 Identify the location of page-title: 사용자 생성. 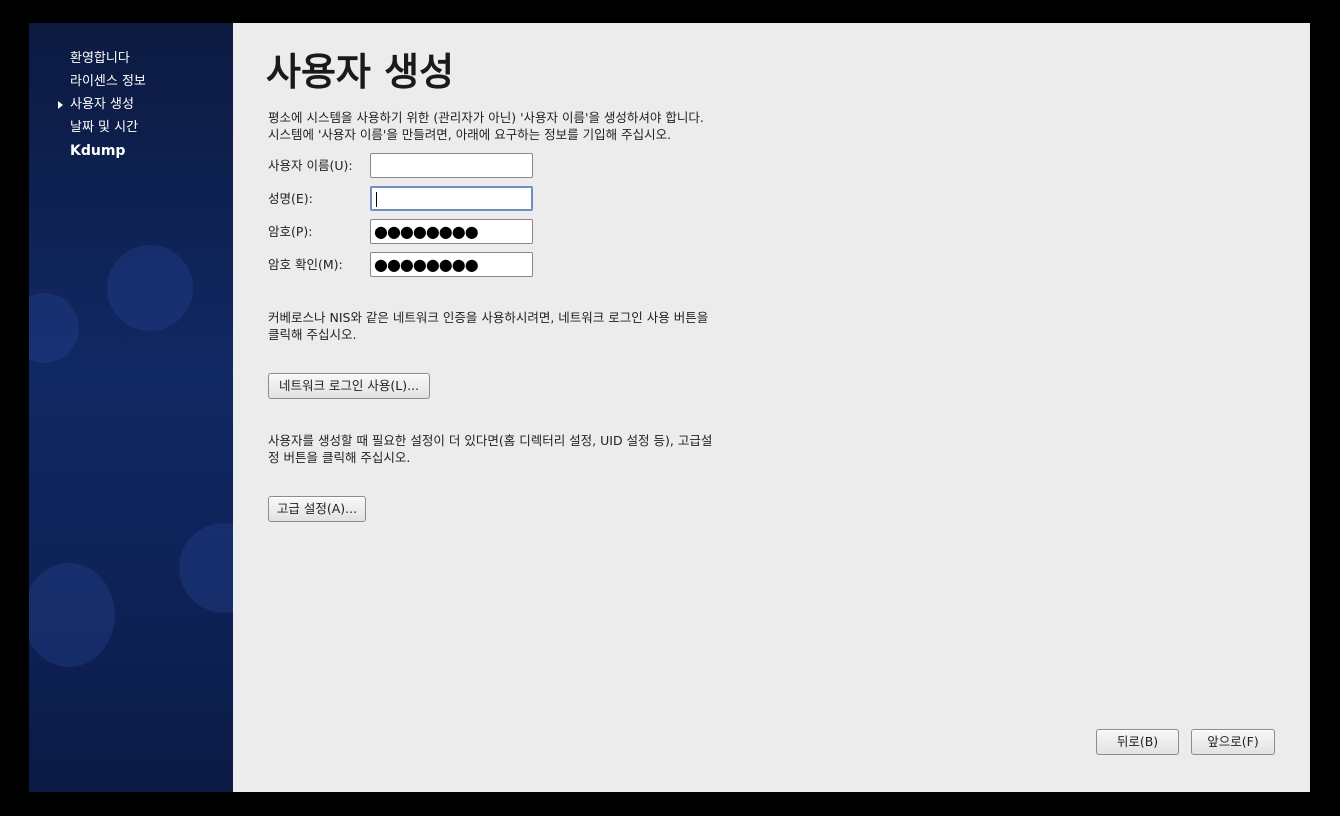
(360, 72).